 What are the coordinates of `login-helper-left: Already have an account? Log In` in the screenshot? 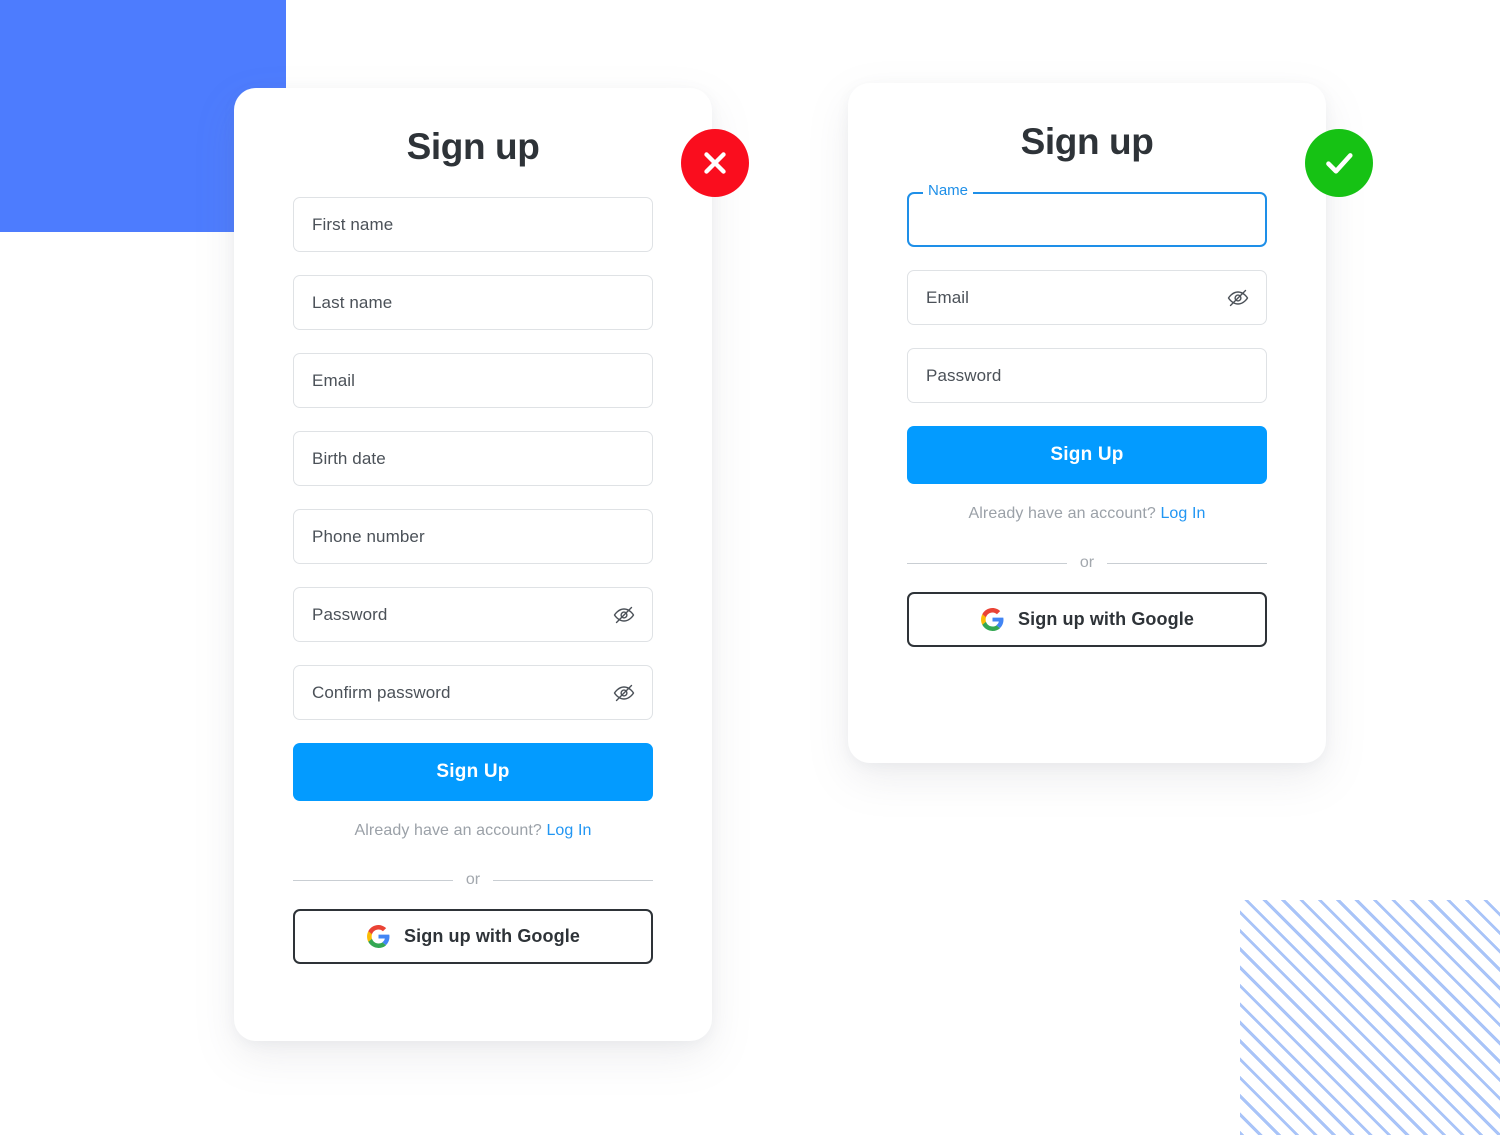 It's located at (473, 831).